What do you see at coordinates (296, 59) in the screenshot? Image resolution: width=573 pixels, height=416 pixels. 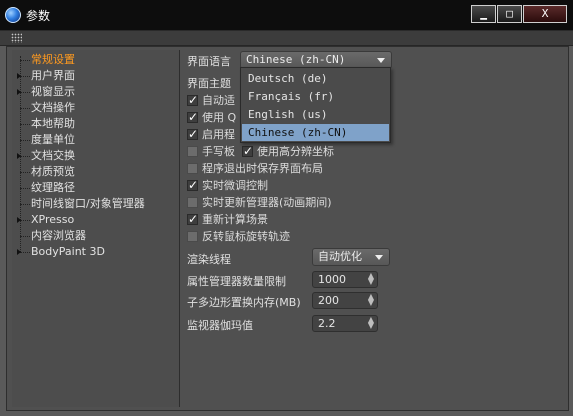 I see `language-value: Chinese (zh-CN)` at bounding box center [296, 59].